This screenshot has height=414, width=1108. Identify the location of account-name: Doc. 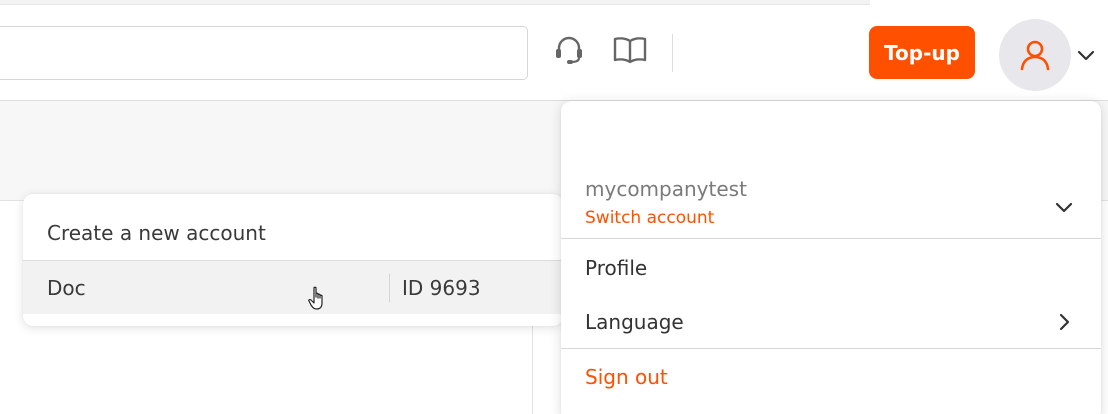
(66, 288).